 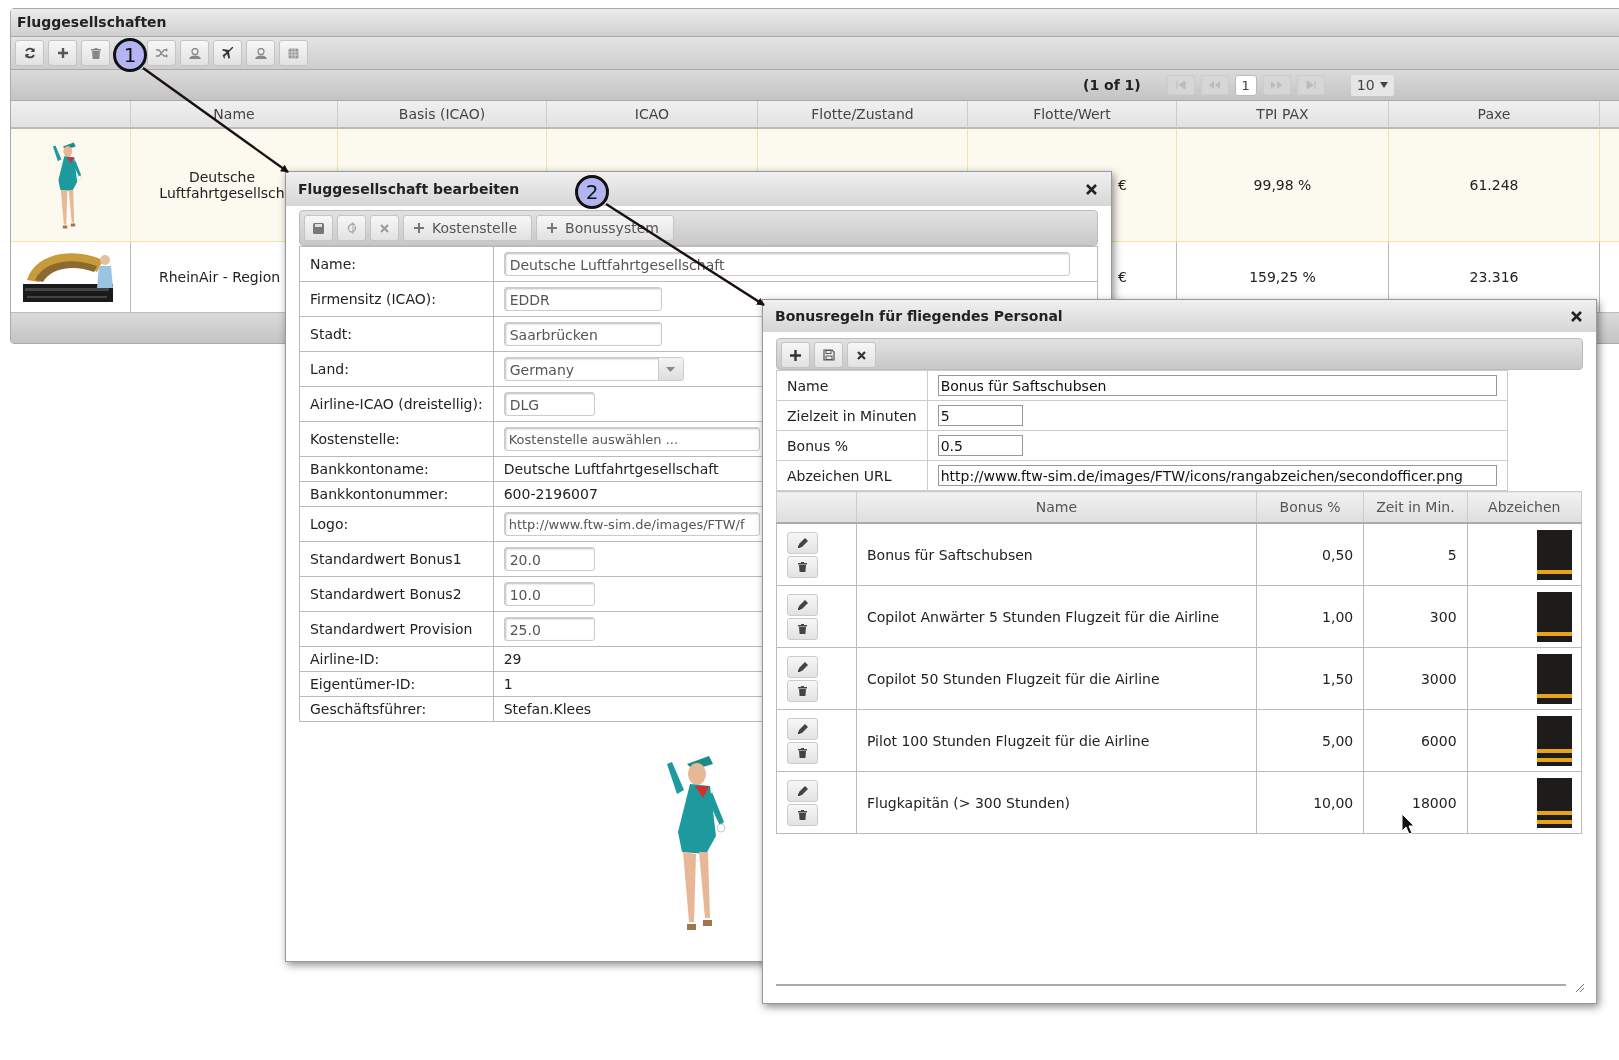 I want to click on shuffle-icon, so click(x=161, y=53).